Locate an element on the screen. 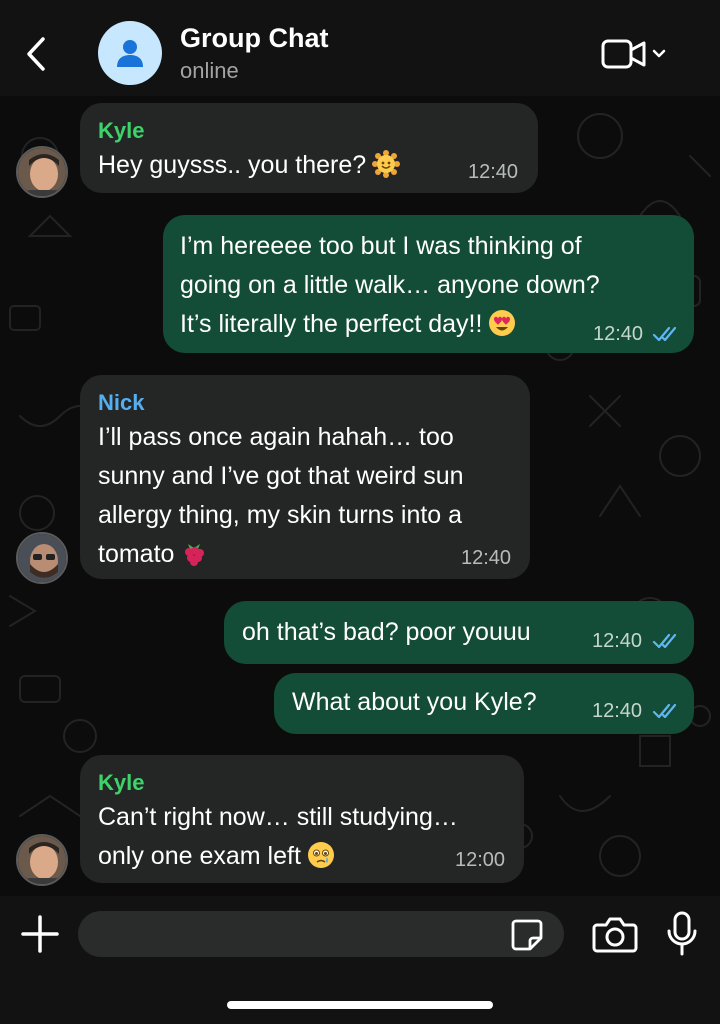  chevron-down-icon is located at coordinates (659, 53).